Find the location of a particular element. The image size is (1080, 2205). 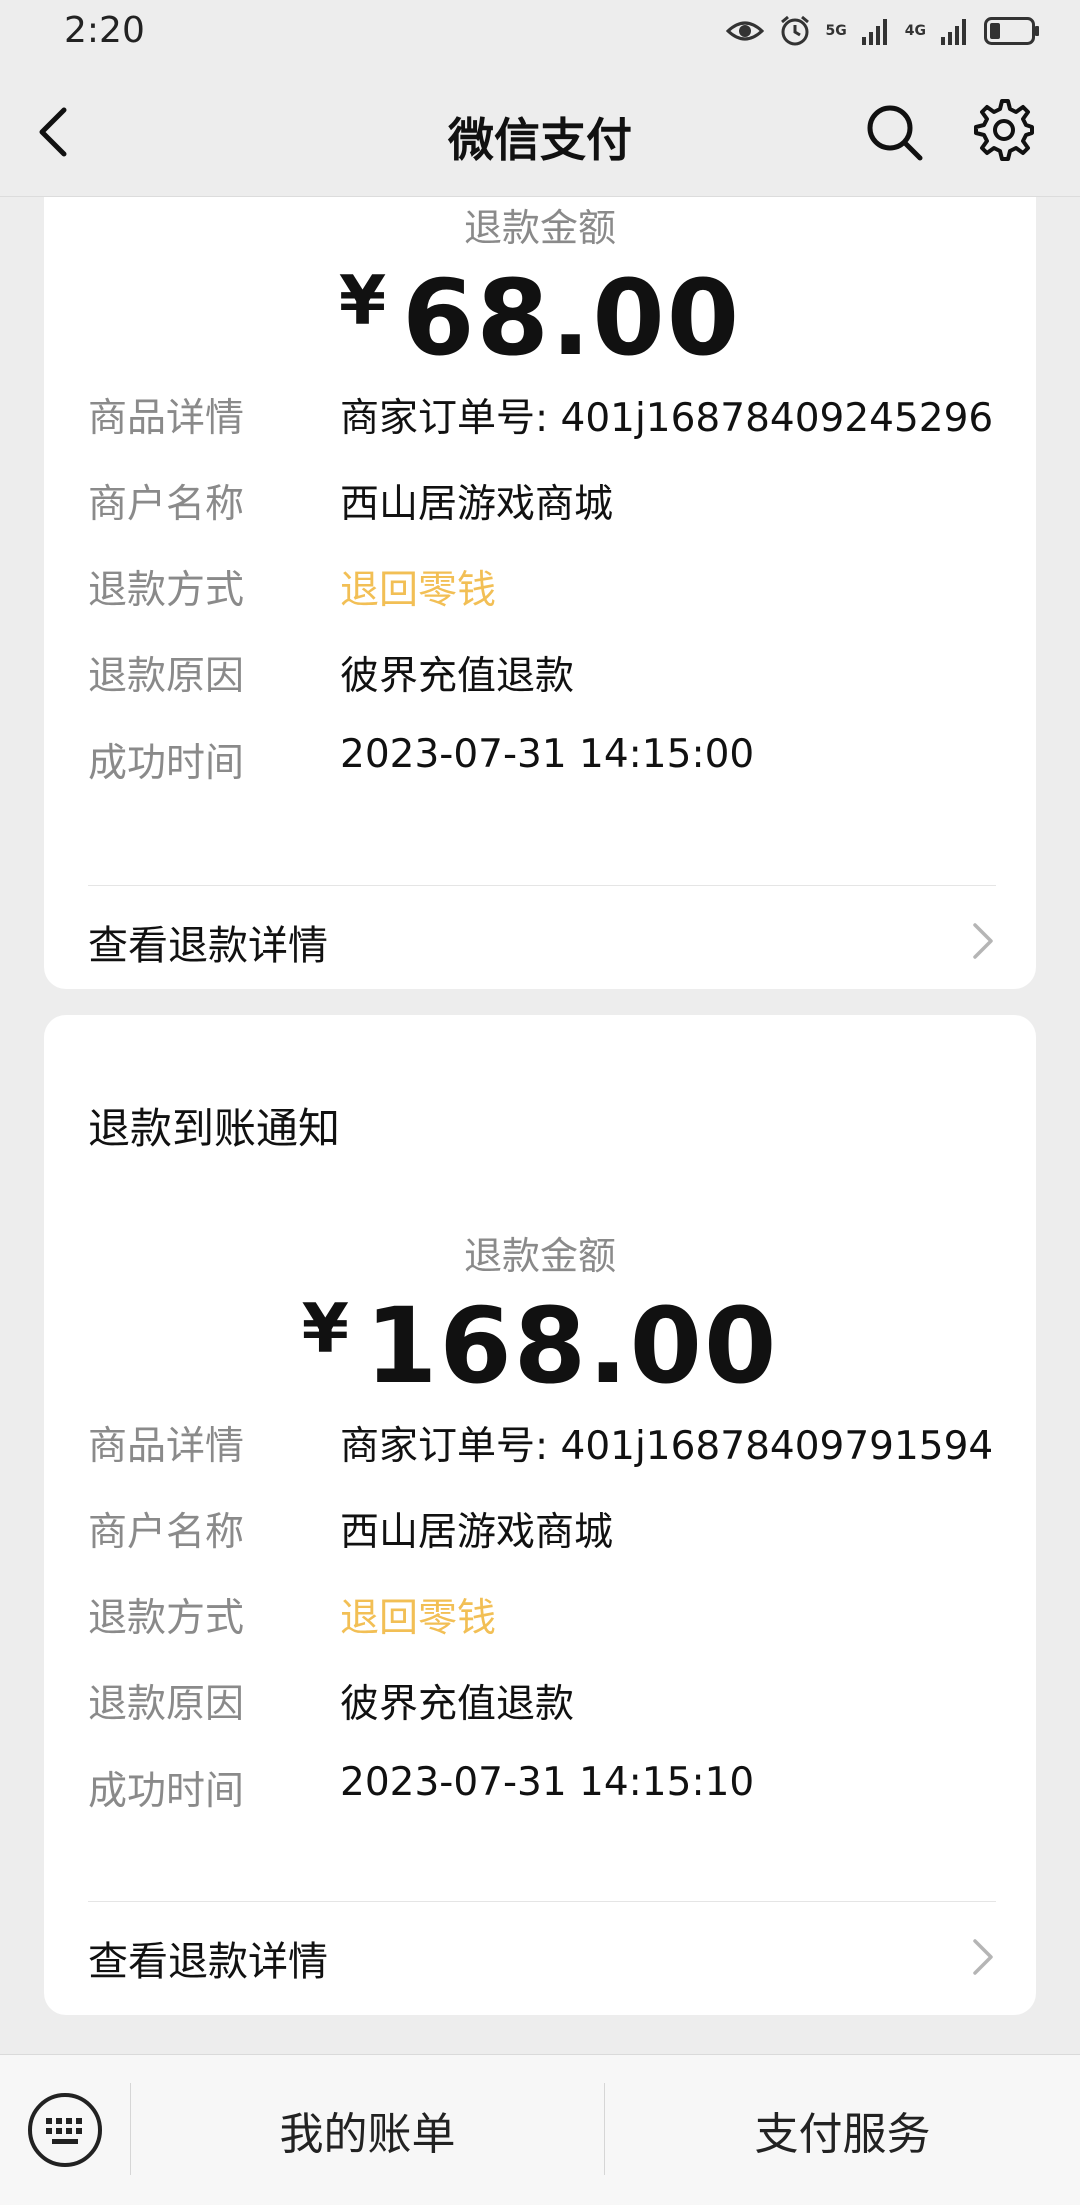

signal-icon is located at coordinates (874, 32).